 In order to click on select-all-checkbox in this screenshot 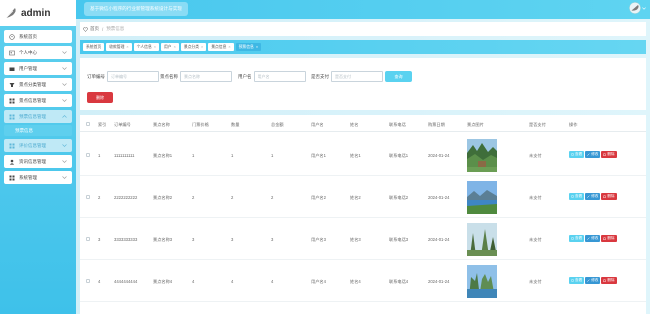, I will do `click(88, 124)`.